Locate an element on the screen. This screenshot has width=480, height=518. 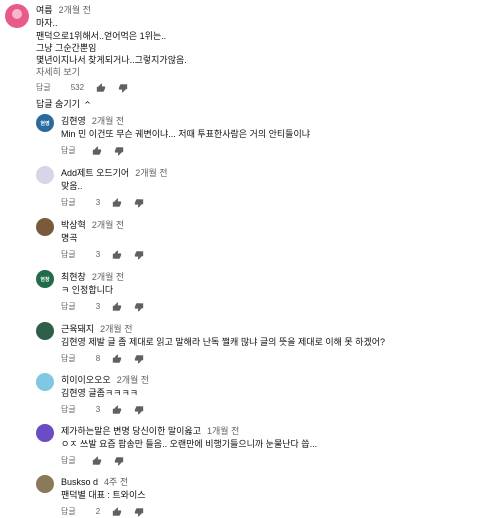
avatar: 현영 is located at coordinates (45, 123).